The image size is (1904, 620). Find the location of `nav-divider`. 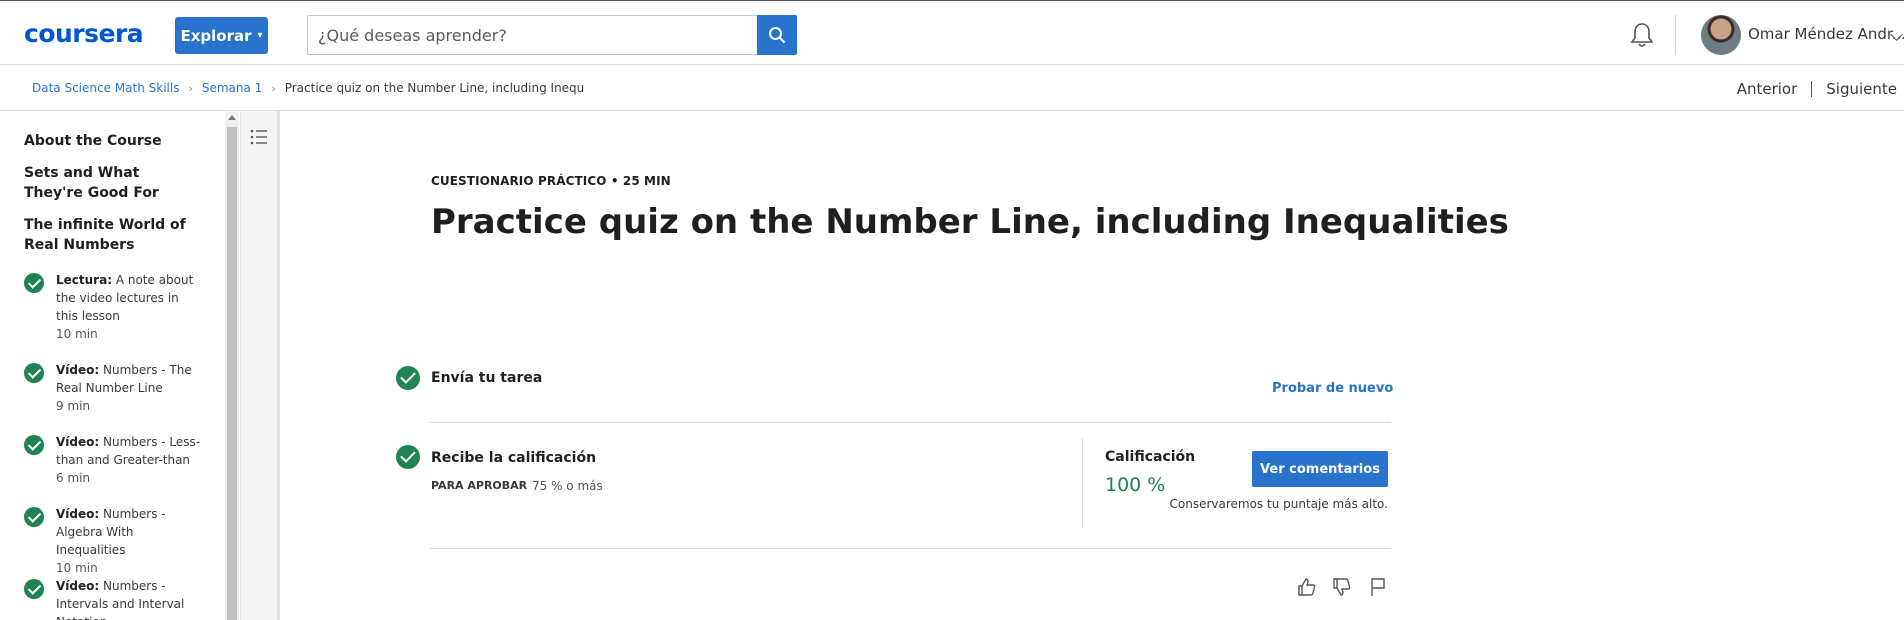

nav-divider is located at coordinates (1812, 89).